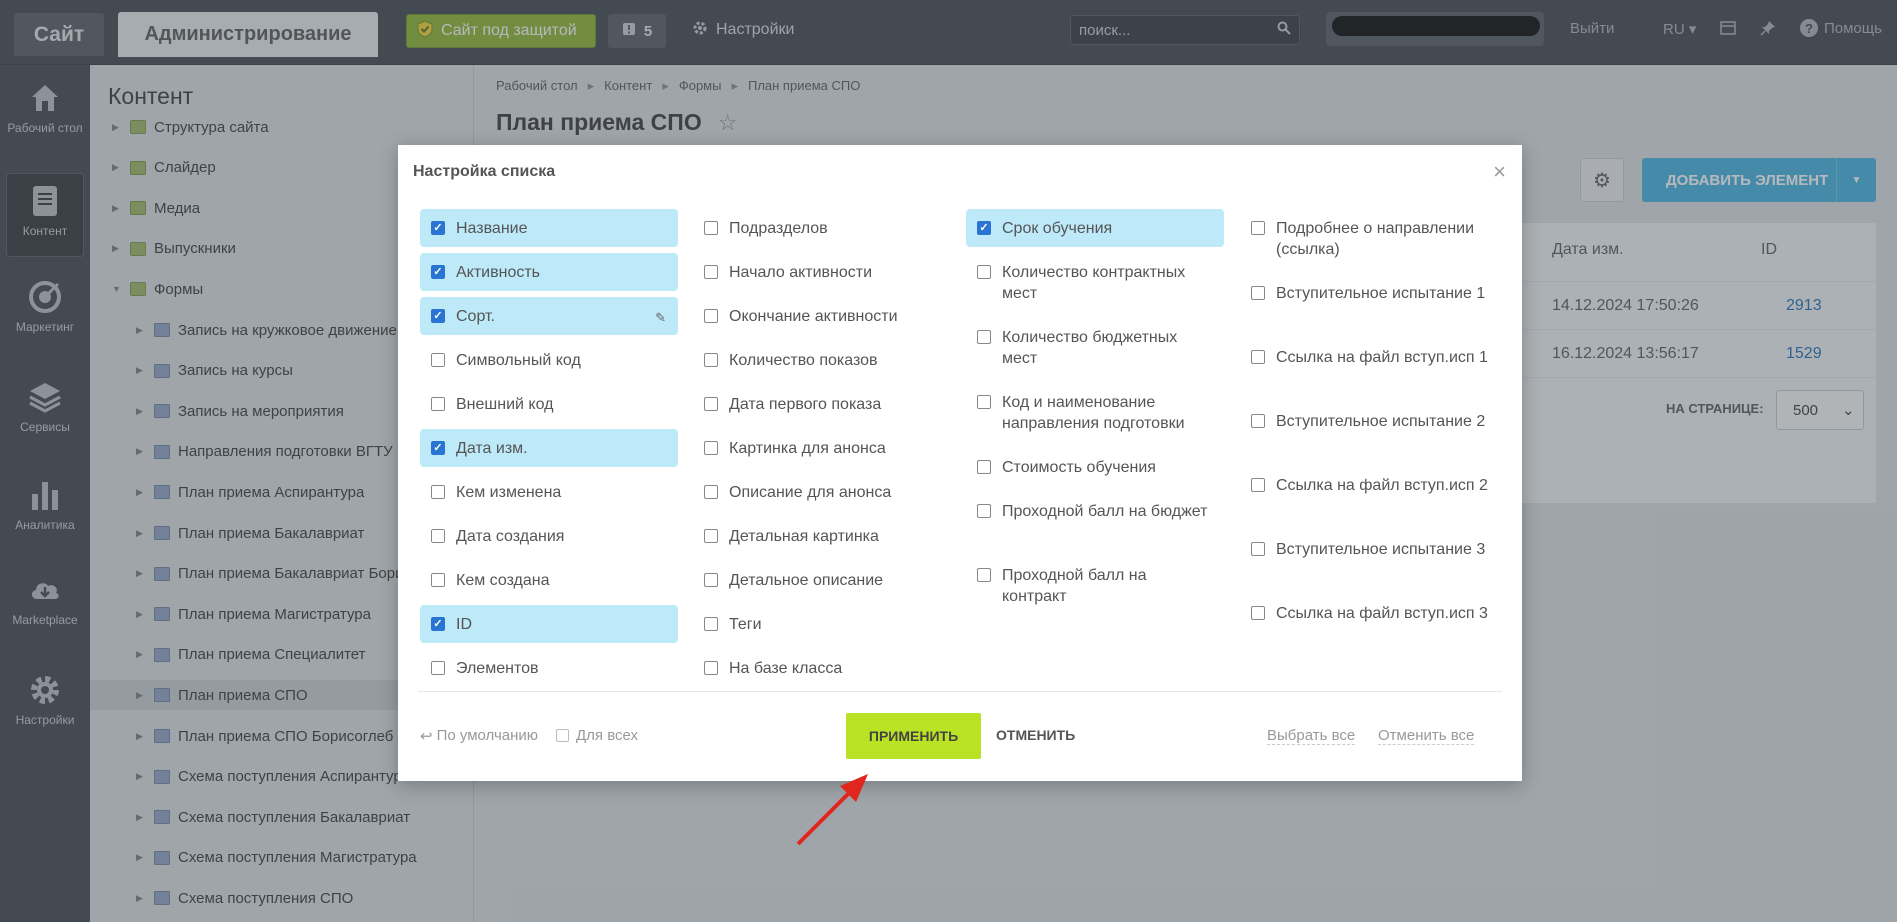 The width and height of the screenshot is (1897, 922). Describe the element at coordinates (807, 448) in the screenshot. I see `field-option-label: Картинка для анонса` at that location.